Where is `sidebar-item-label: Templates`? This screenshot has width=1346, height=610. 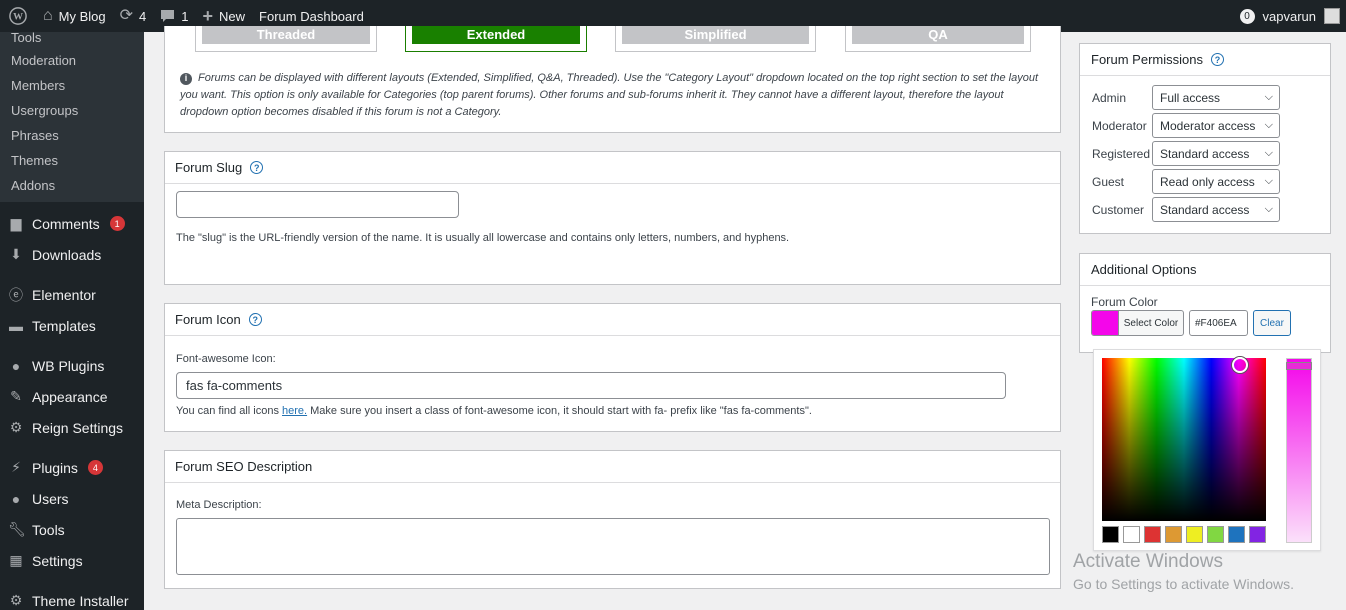 sidebar-item-label: Templates is located at coordinates (64, 325).